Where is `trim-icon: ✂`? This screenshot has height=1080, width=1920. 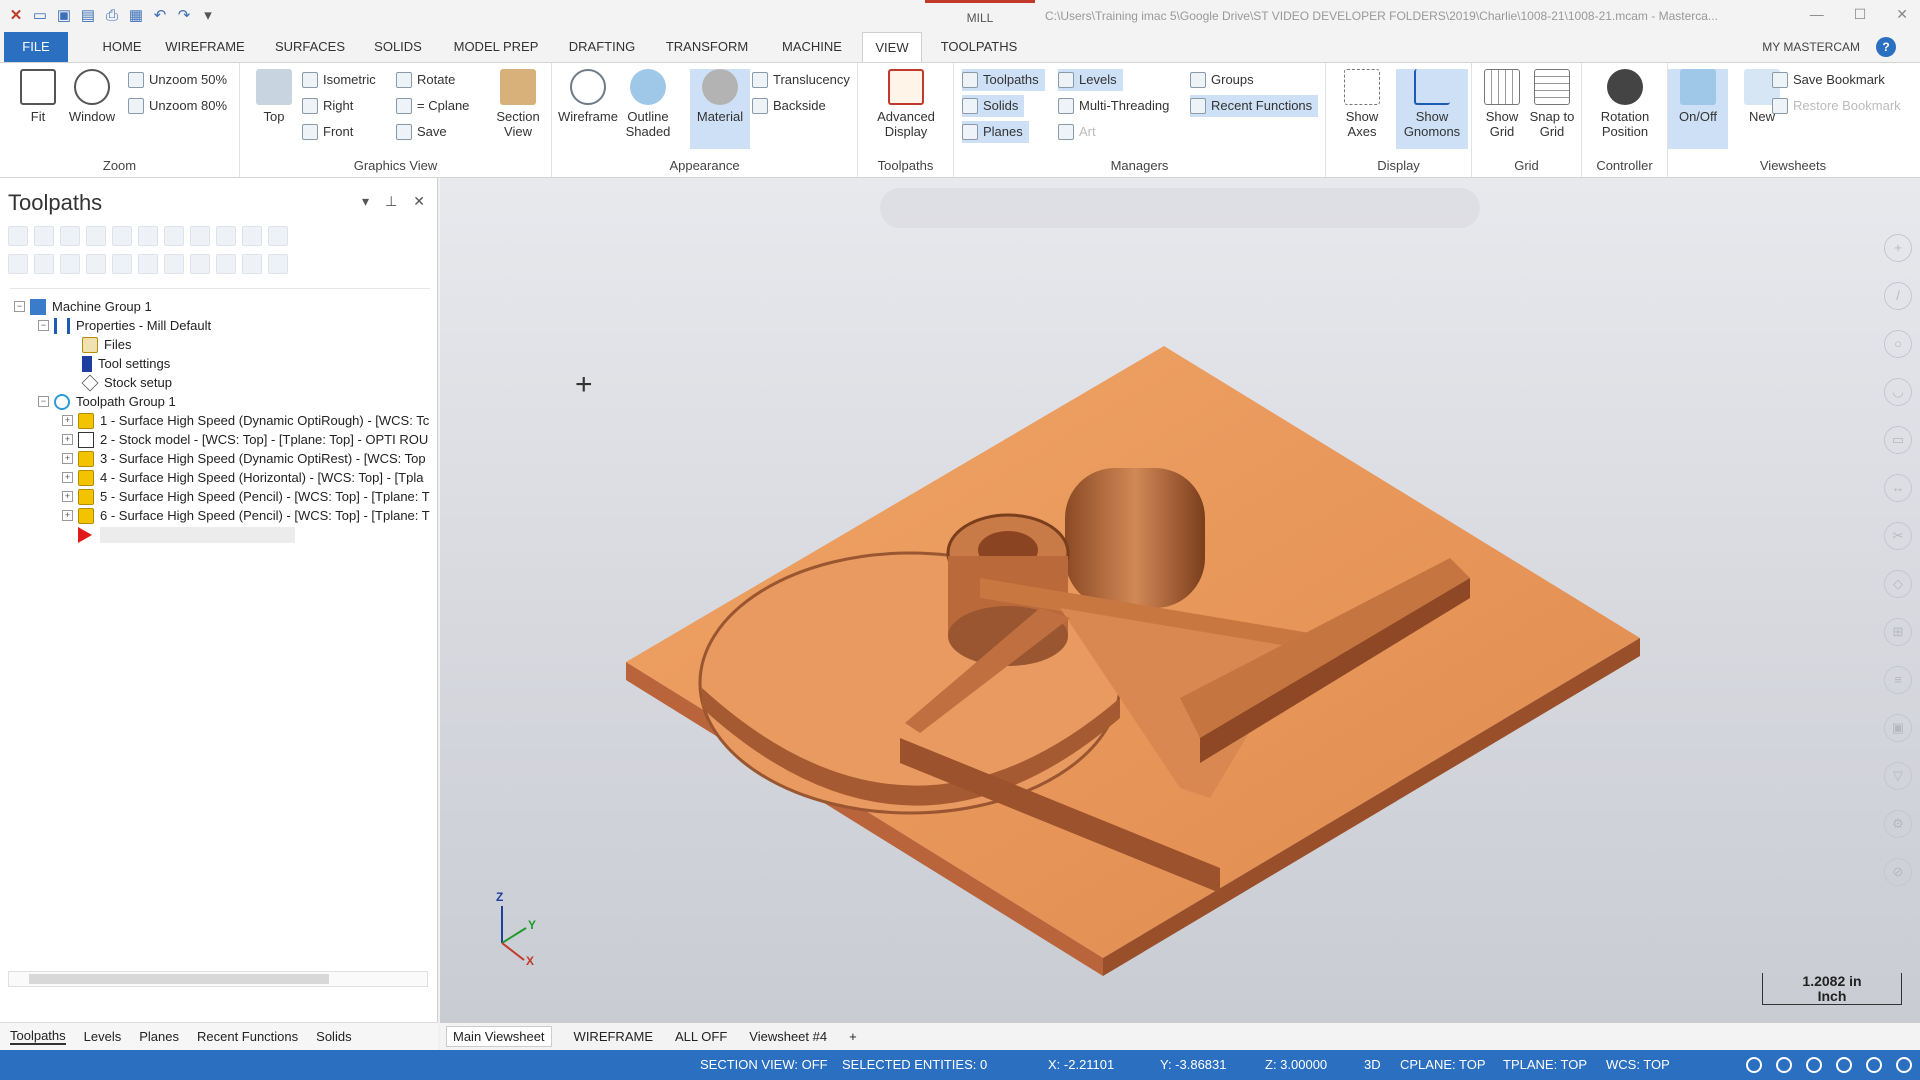
trim-icon: ✂ is located at coordinates (1898, 536).